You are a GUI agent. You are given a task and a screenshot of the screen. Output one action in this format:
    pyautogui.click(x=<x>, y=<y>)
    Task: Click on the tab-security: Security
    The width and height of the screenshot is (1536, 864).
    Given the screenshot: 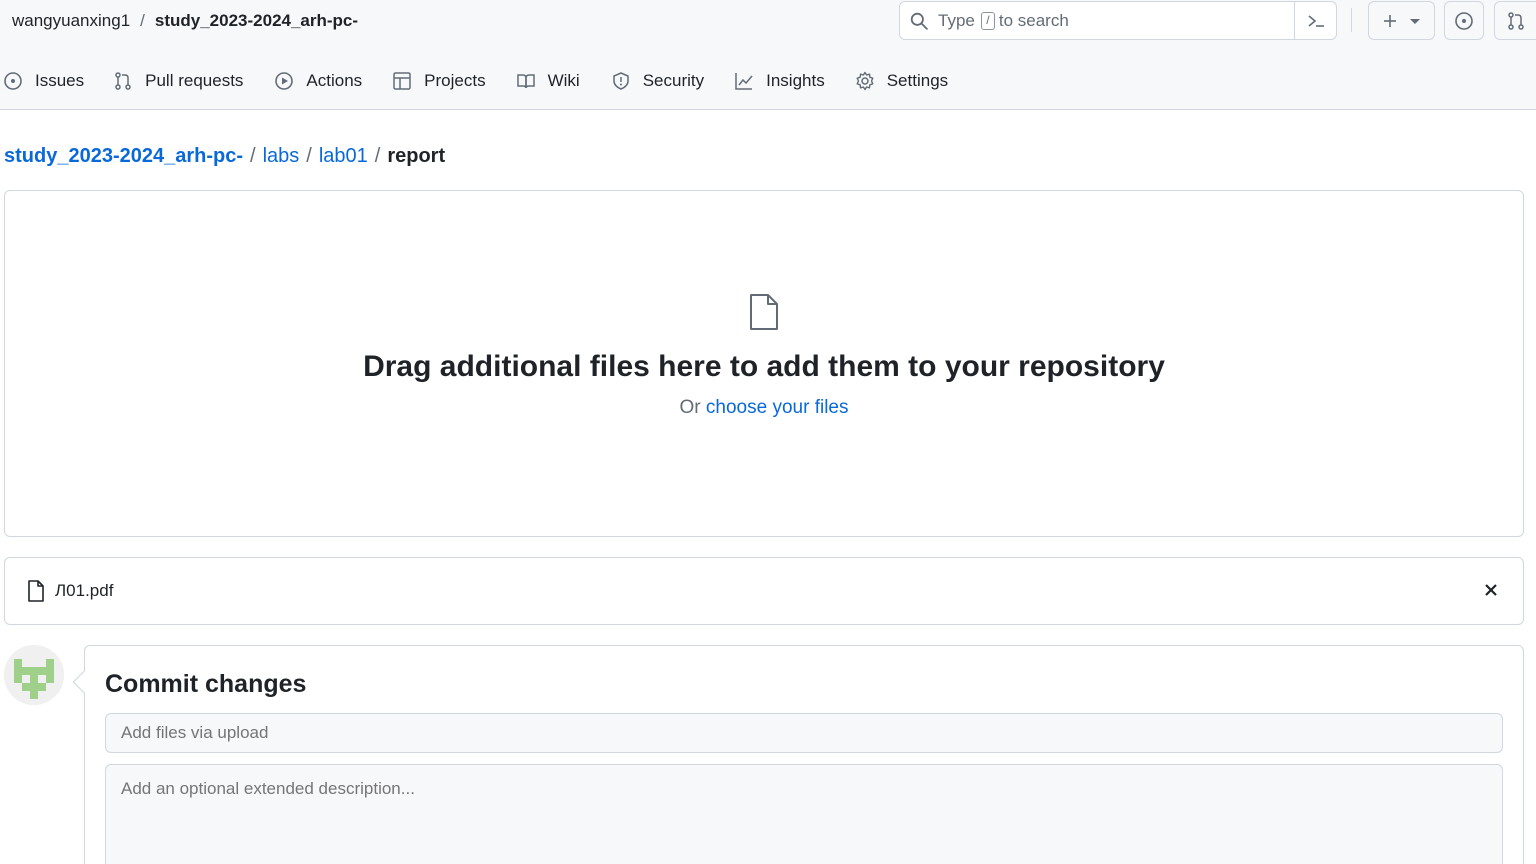 What is the action you would take?
    pyautogui.click(x=657, y=81)
    